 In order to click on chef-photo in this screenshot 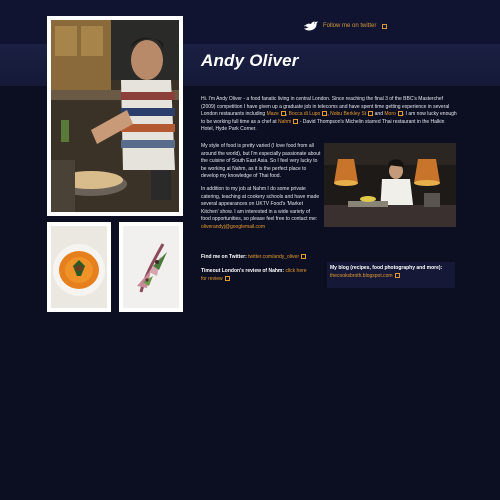, I will do `click(115, 116)`.